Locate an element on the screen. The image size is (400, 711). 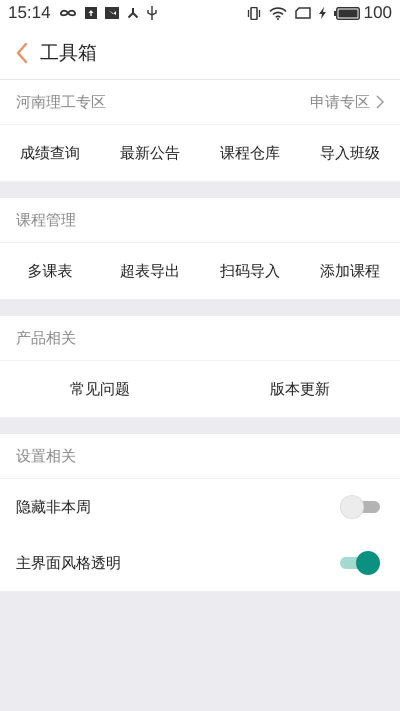
chevron-right-icon is located at coordinates (380, 102).